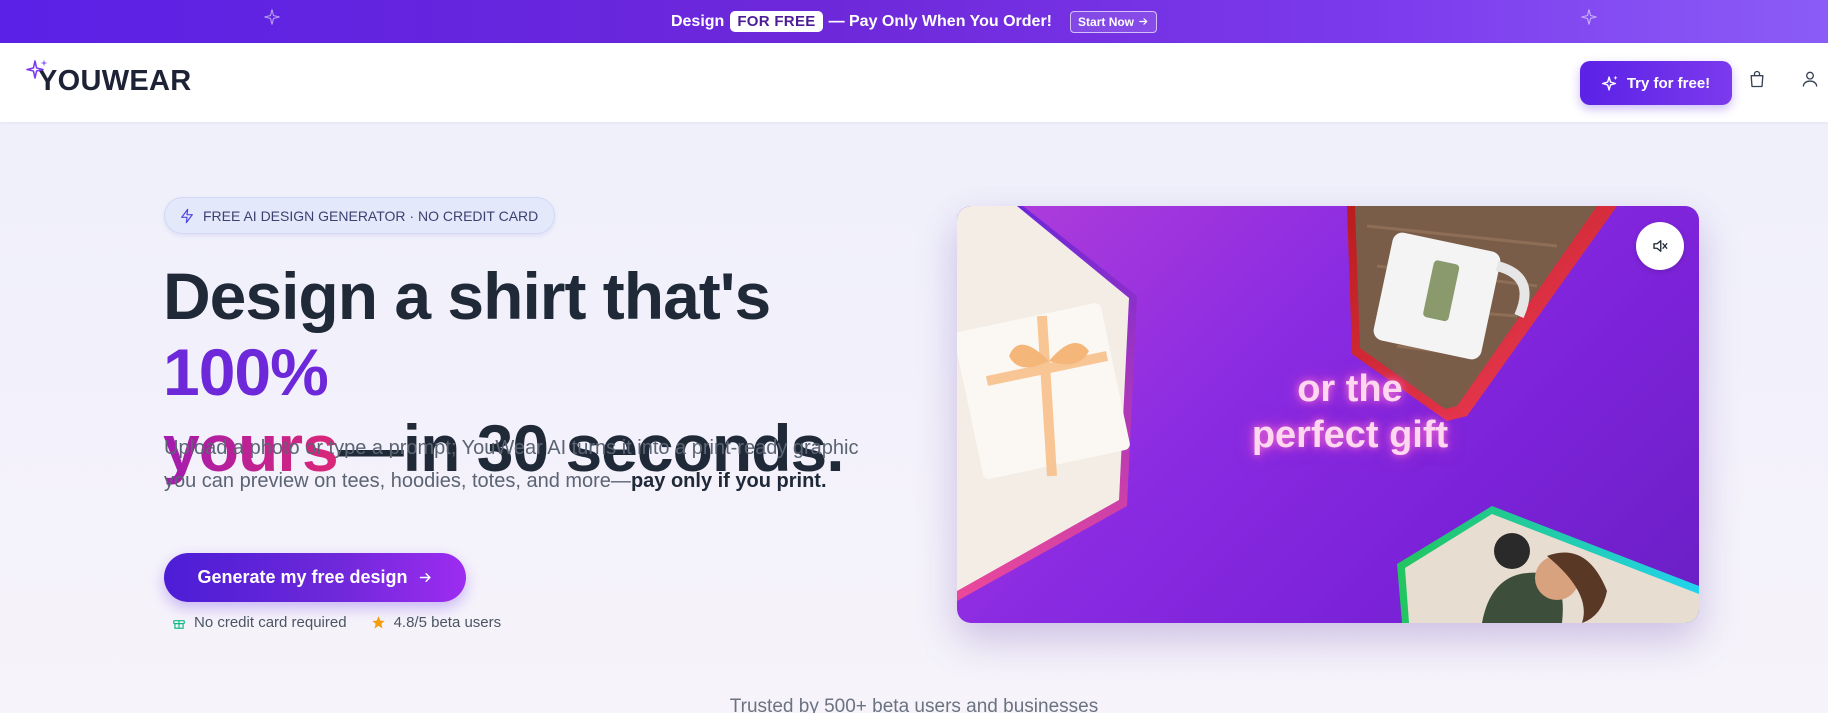 The width and height of the screenshot is (1828, 713). What do you see at coordinates (728, 481) in the screenshot?
I see `subtext-bold: pay only if you print.` at bounding box center [728, 481].